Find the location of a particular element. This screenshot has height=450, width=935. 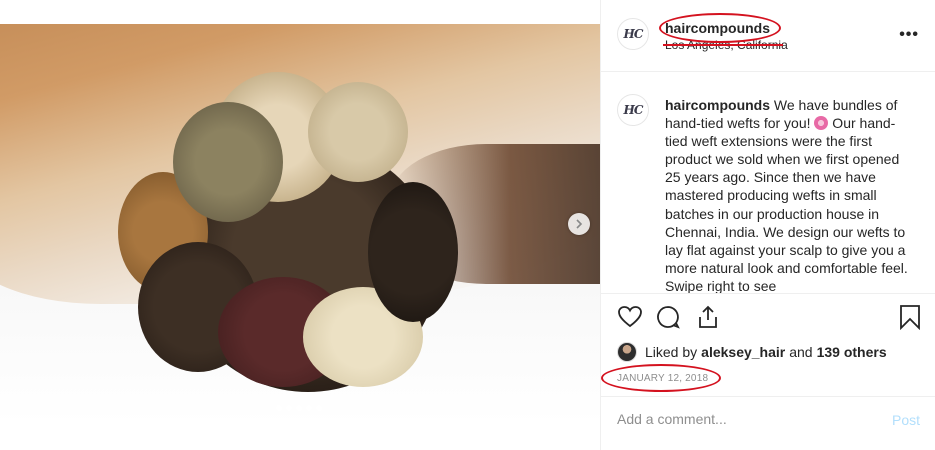

comment-bar: Post is located at coordinates (768, 423).